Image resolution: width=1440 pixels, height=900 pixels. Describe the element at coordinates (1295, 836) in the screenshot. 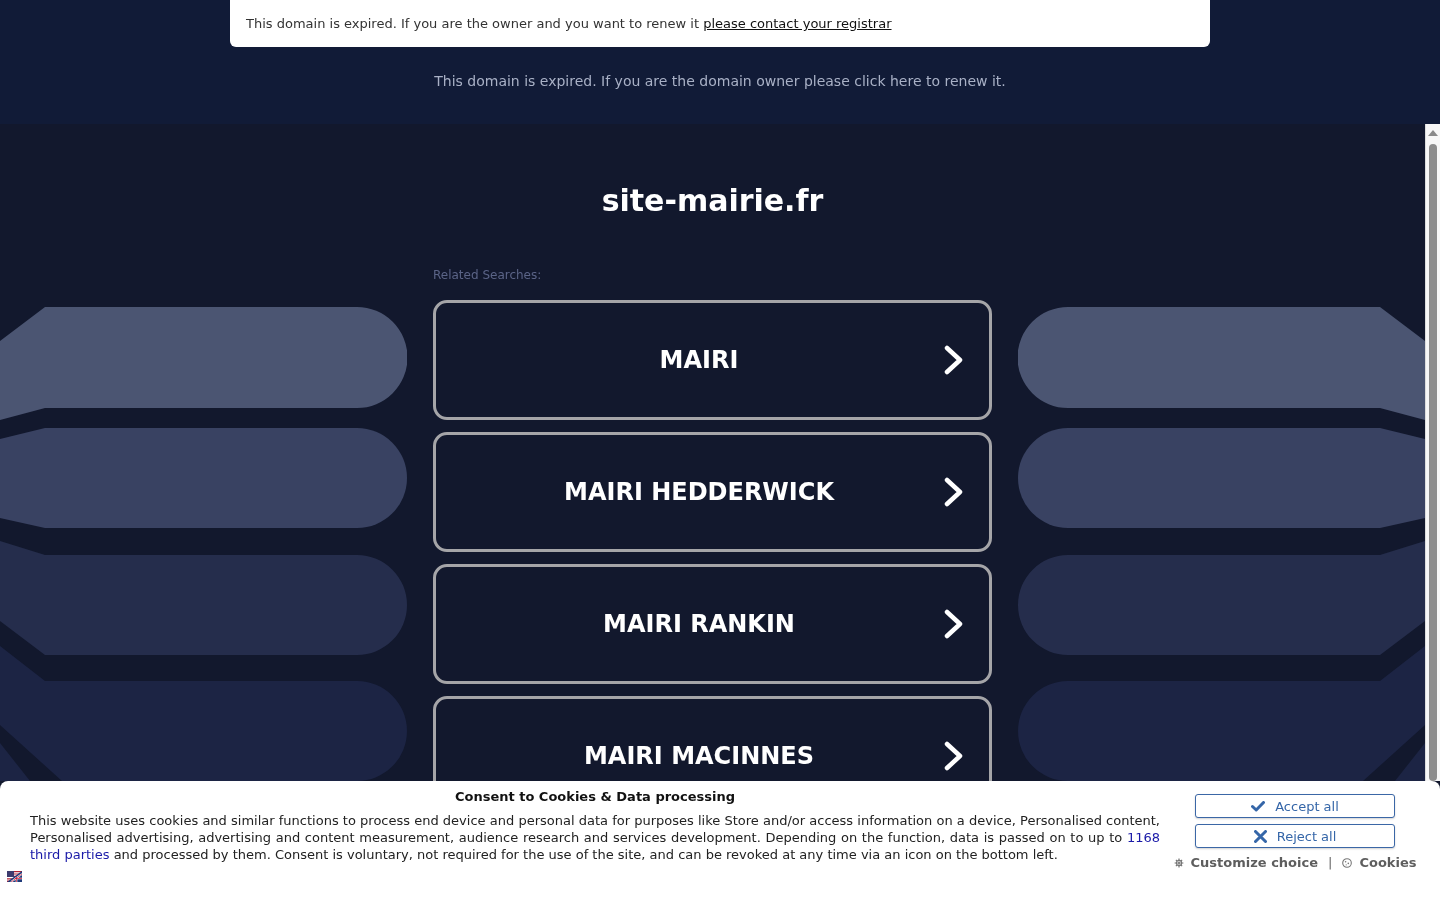

I see `reject-all-button: Reject all` at that location.